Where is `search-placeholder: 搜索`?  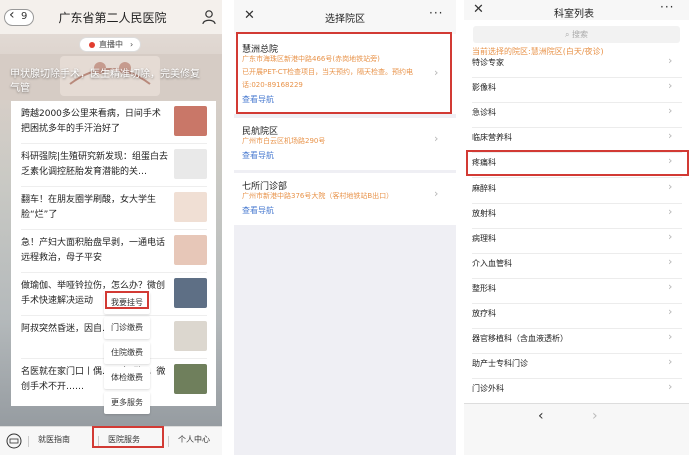 search-placeholder: 搜索 is located at coordinates (580, 34).